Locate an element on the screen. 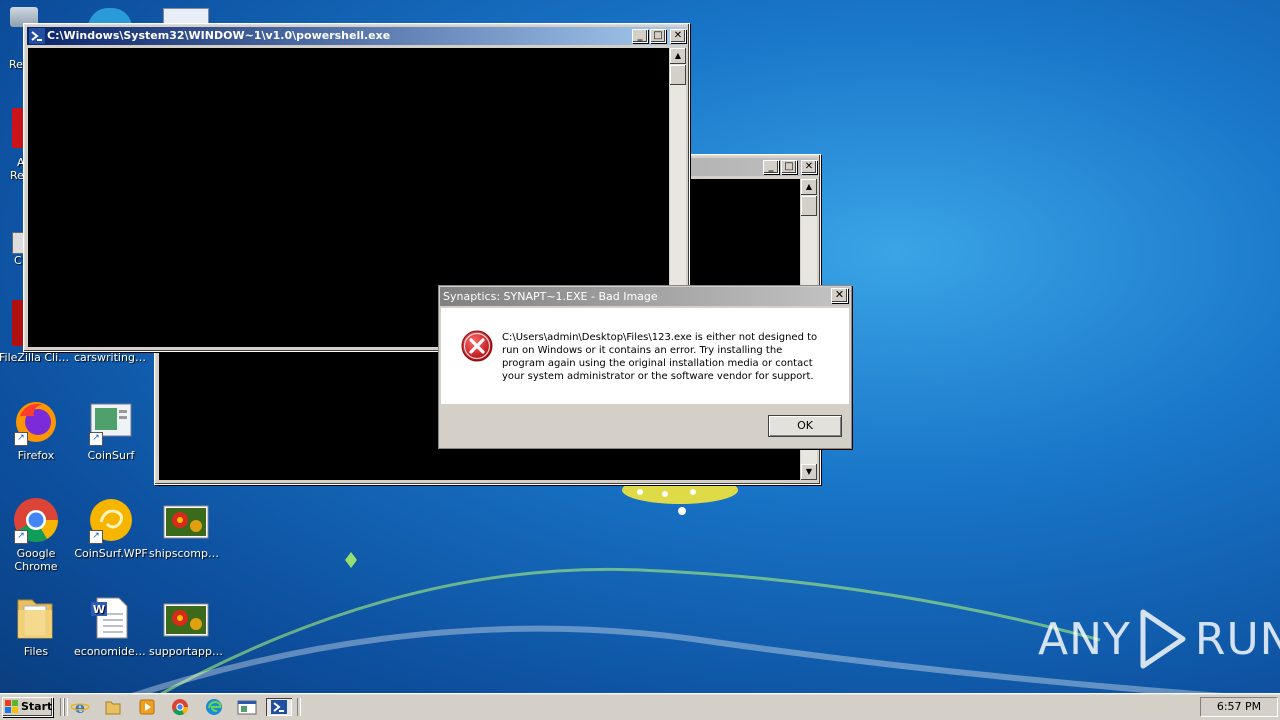  windows-logo-icon is located at coordinates (12, 707).